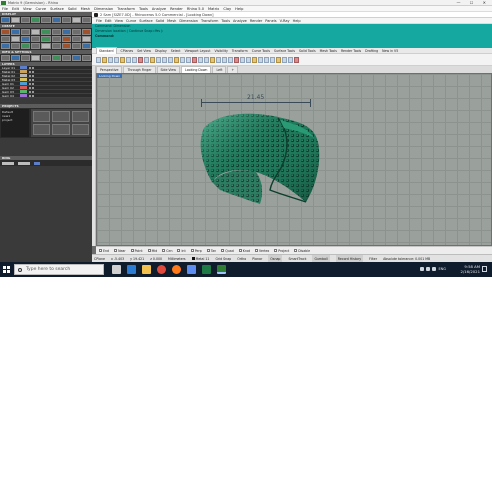 This screenshot has width=492, height=500. Describe the element at coordinates (134, 60) in the screenshot. I see `paste-icon` at that location.